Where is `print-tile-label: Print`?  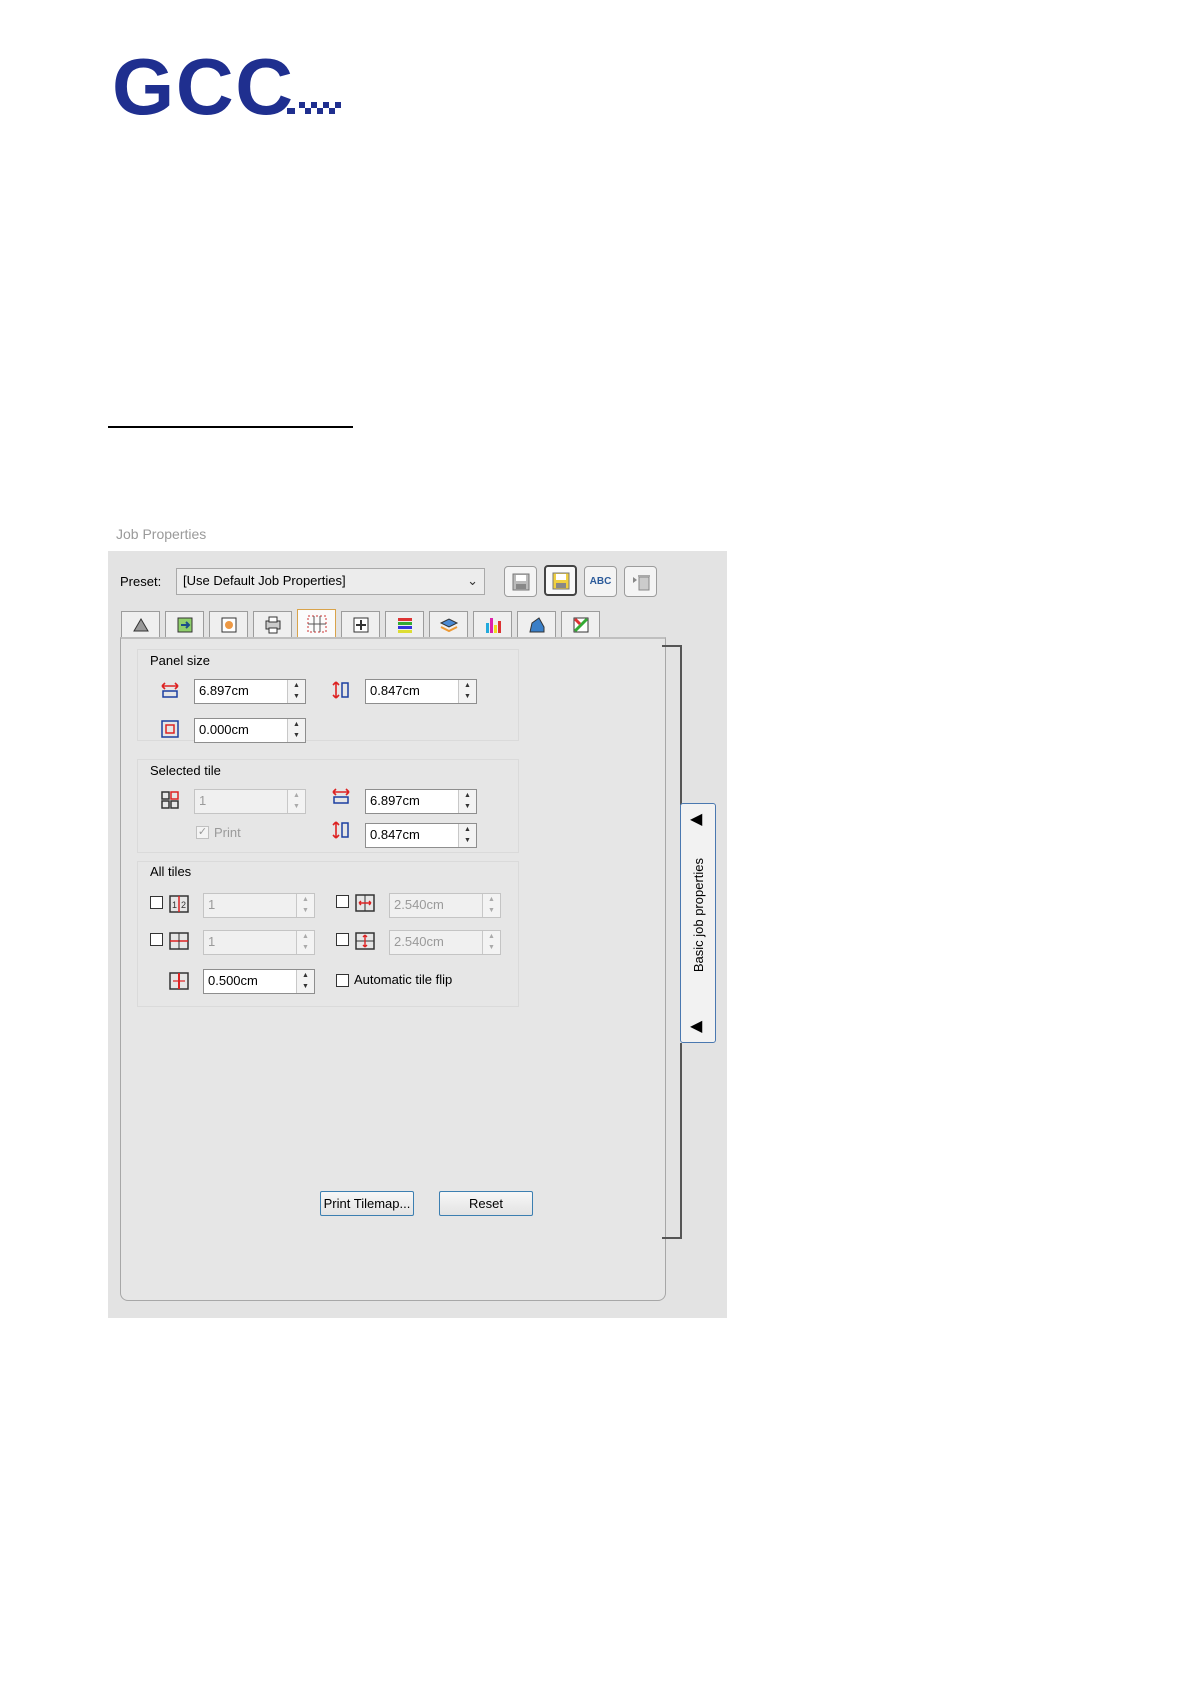
print-tile-label: Print is located at coordinates (227, 832).